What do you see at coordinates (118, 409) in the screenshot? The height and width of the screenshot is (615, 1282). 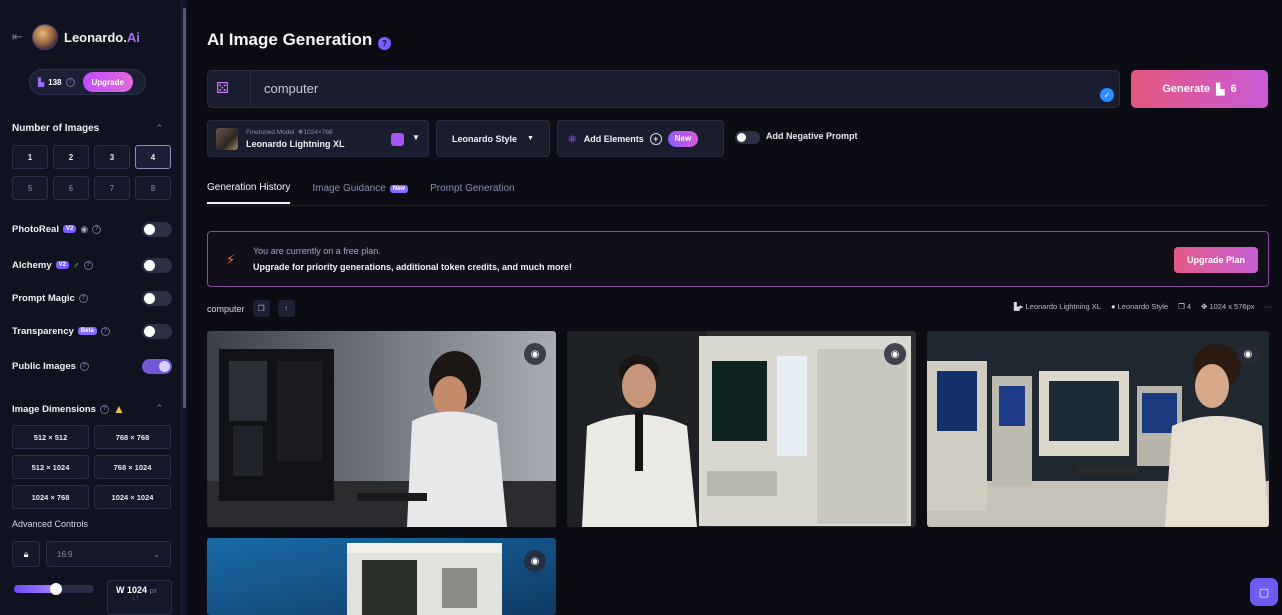 I see `warning-icon: ▲` at bounding box center [118, 409].